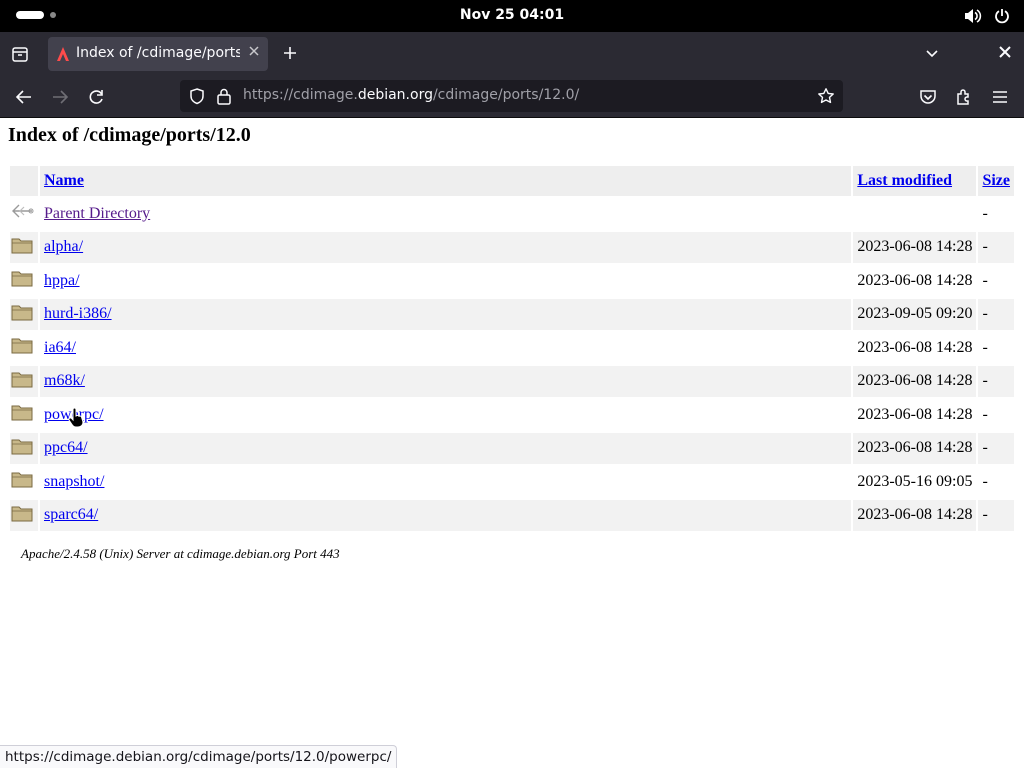 The width and height of the screenshot is (1024, 768). What do you see at coordinates (395, 95) in the screenshot?
I see `url-host: debian.org` at bounding box center [395, 95].